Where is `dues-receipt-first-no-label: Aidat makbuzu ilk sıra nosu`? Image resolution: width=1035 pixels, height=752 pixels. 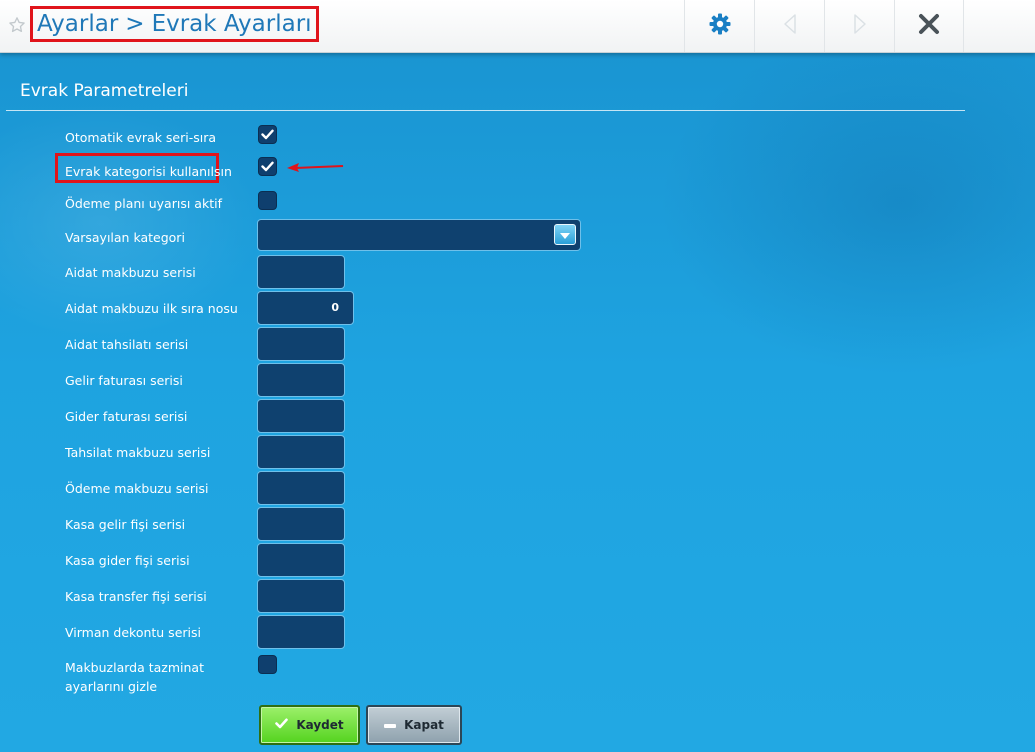
dues-receipt-first-no-label: Aidat makbuzu ilk sıra nosu is located at coordinates (151, 308).